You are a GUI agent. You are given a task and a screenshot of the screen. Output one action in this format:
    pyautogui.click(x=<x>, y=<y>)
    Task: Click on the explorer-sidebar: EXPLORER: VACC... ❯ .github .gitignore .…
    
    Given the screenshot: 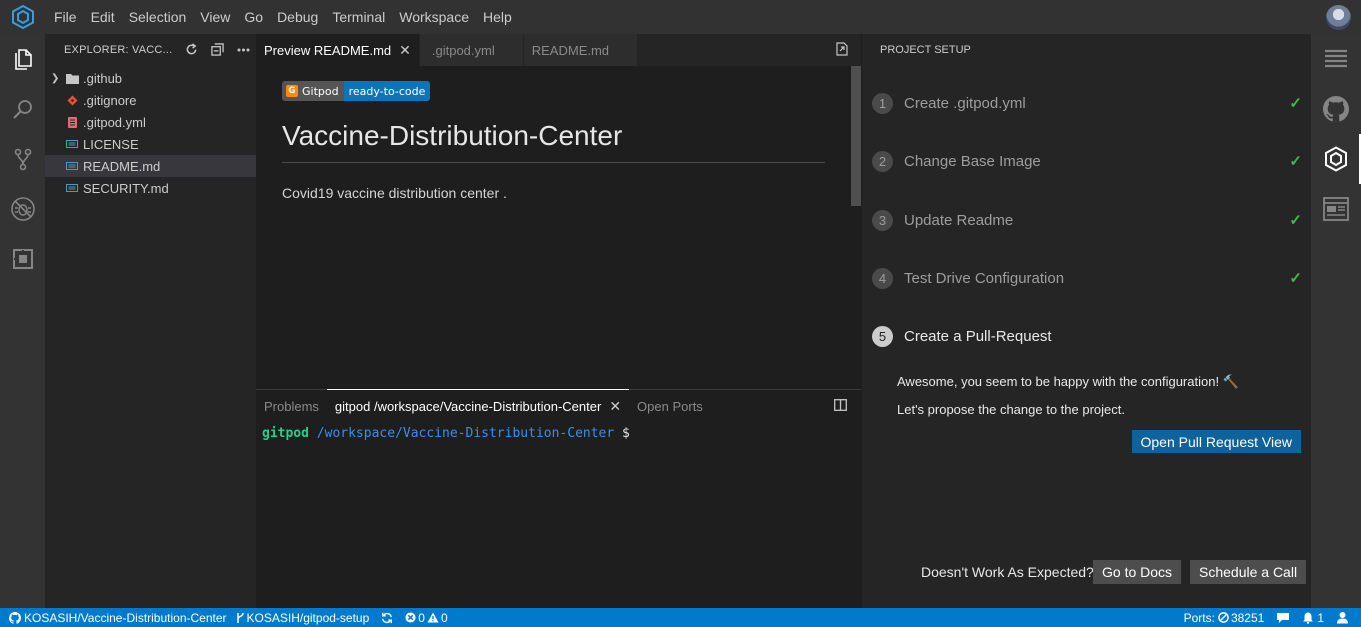 What is the action you would take?
    pyautogui.click(x=150, y=321)
    